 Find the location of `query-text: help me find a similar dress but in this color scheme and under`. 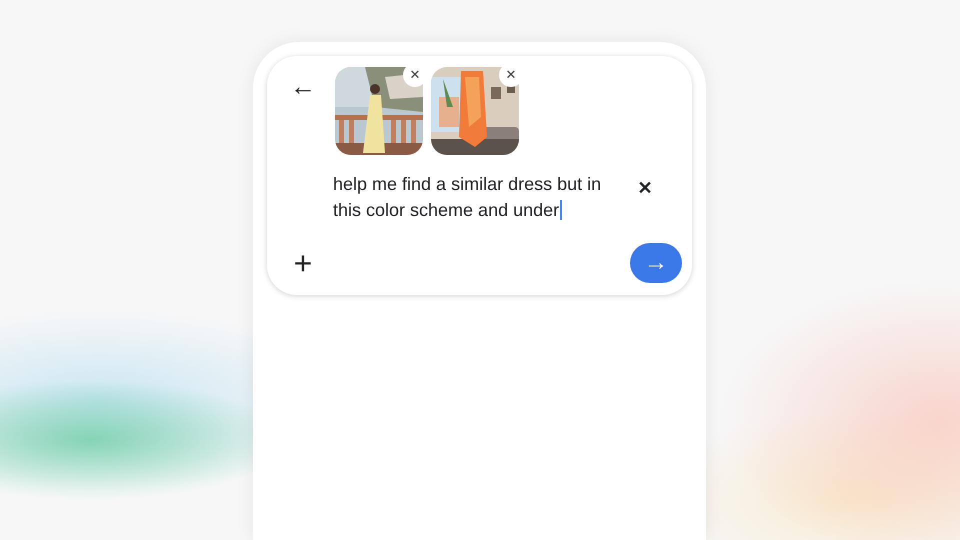

query-text: help me find a similar dress but in this color scheme and under is located at coordinates (473, 197).